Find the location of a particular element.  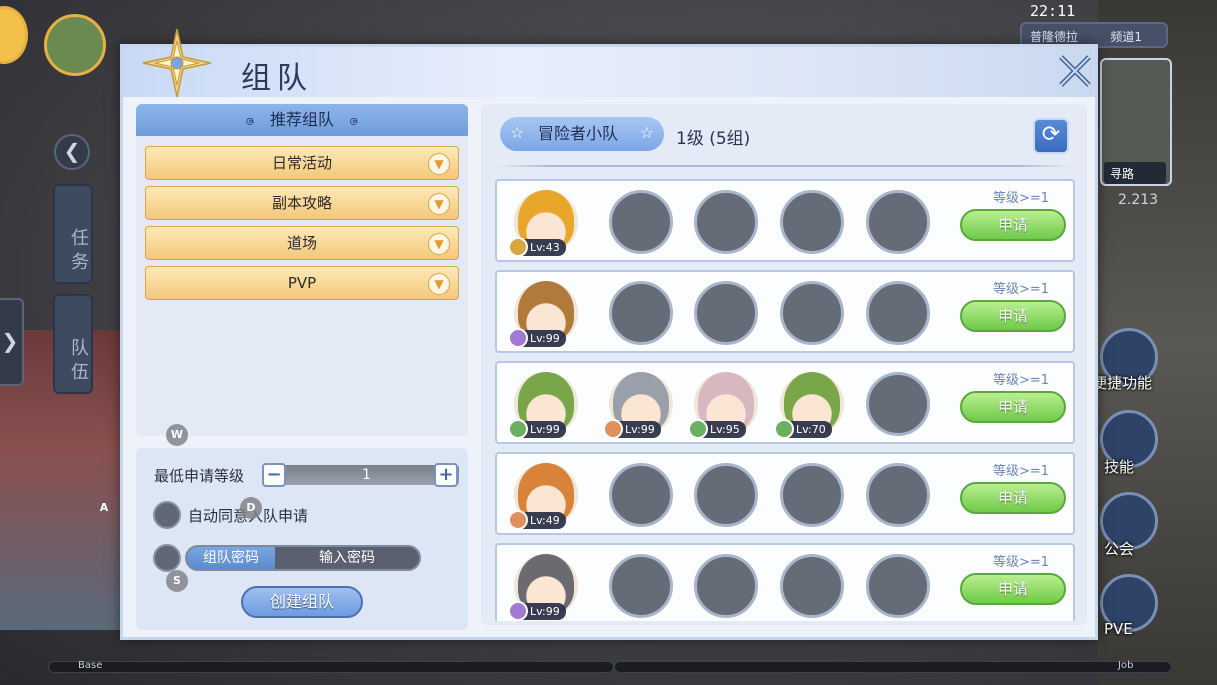

min-level-label: 最低申请等级 is located at coordinates (199, 476).